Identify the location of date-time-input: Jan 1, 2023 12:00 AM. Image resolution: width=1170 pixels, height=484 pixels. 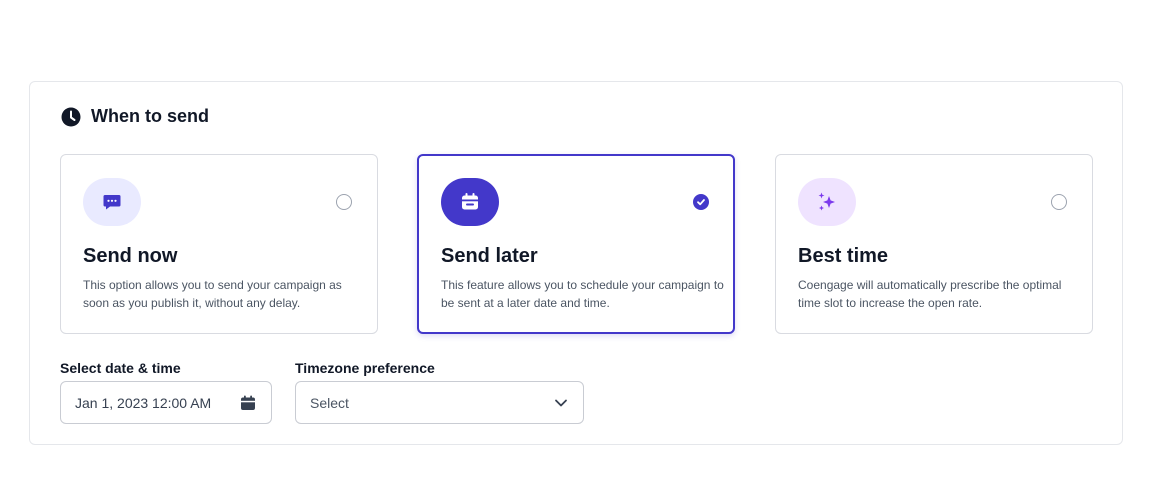
(166, 402).